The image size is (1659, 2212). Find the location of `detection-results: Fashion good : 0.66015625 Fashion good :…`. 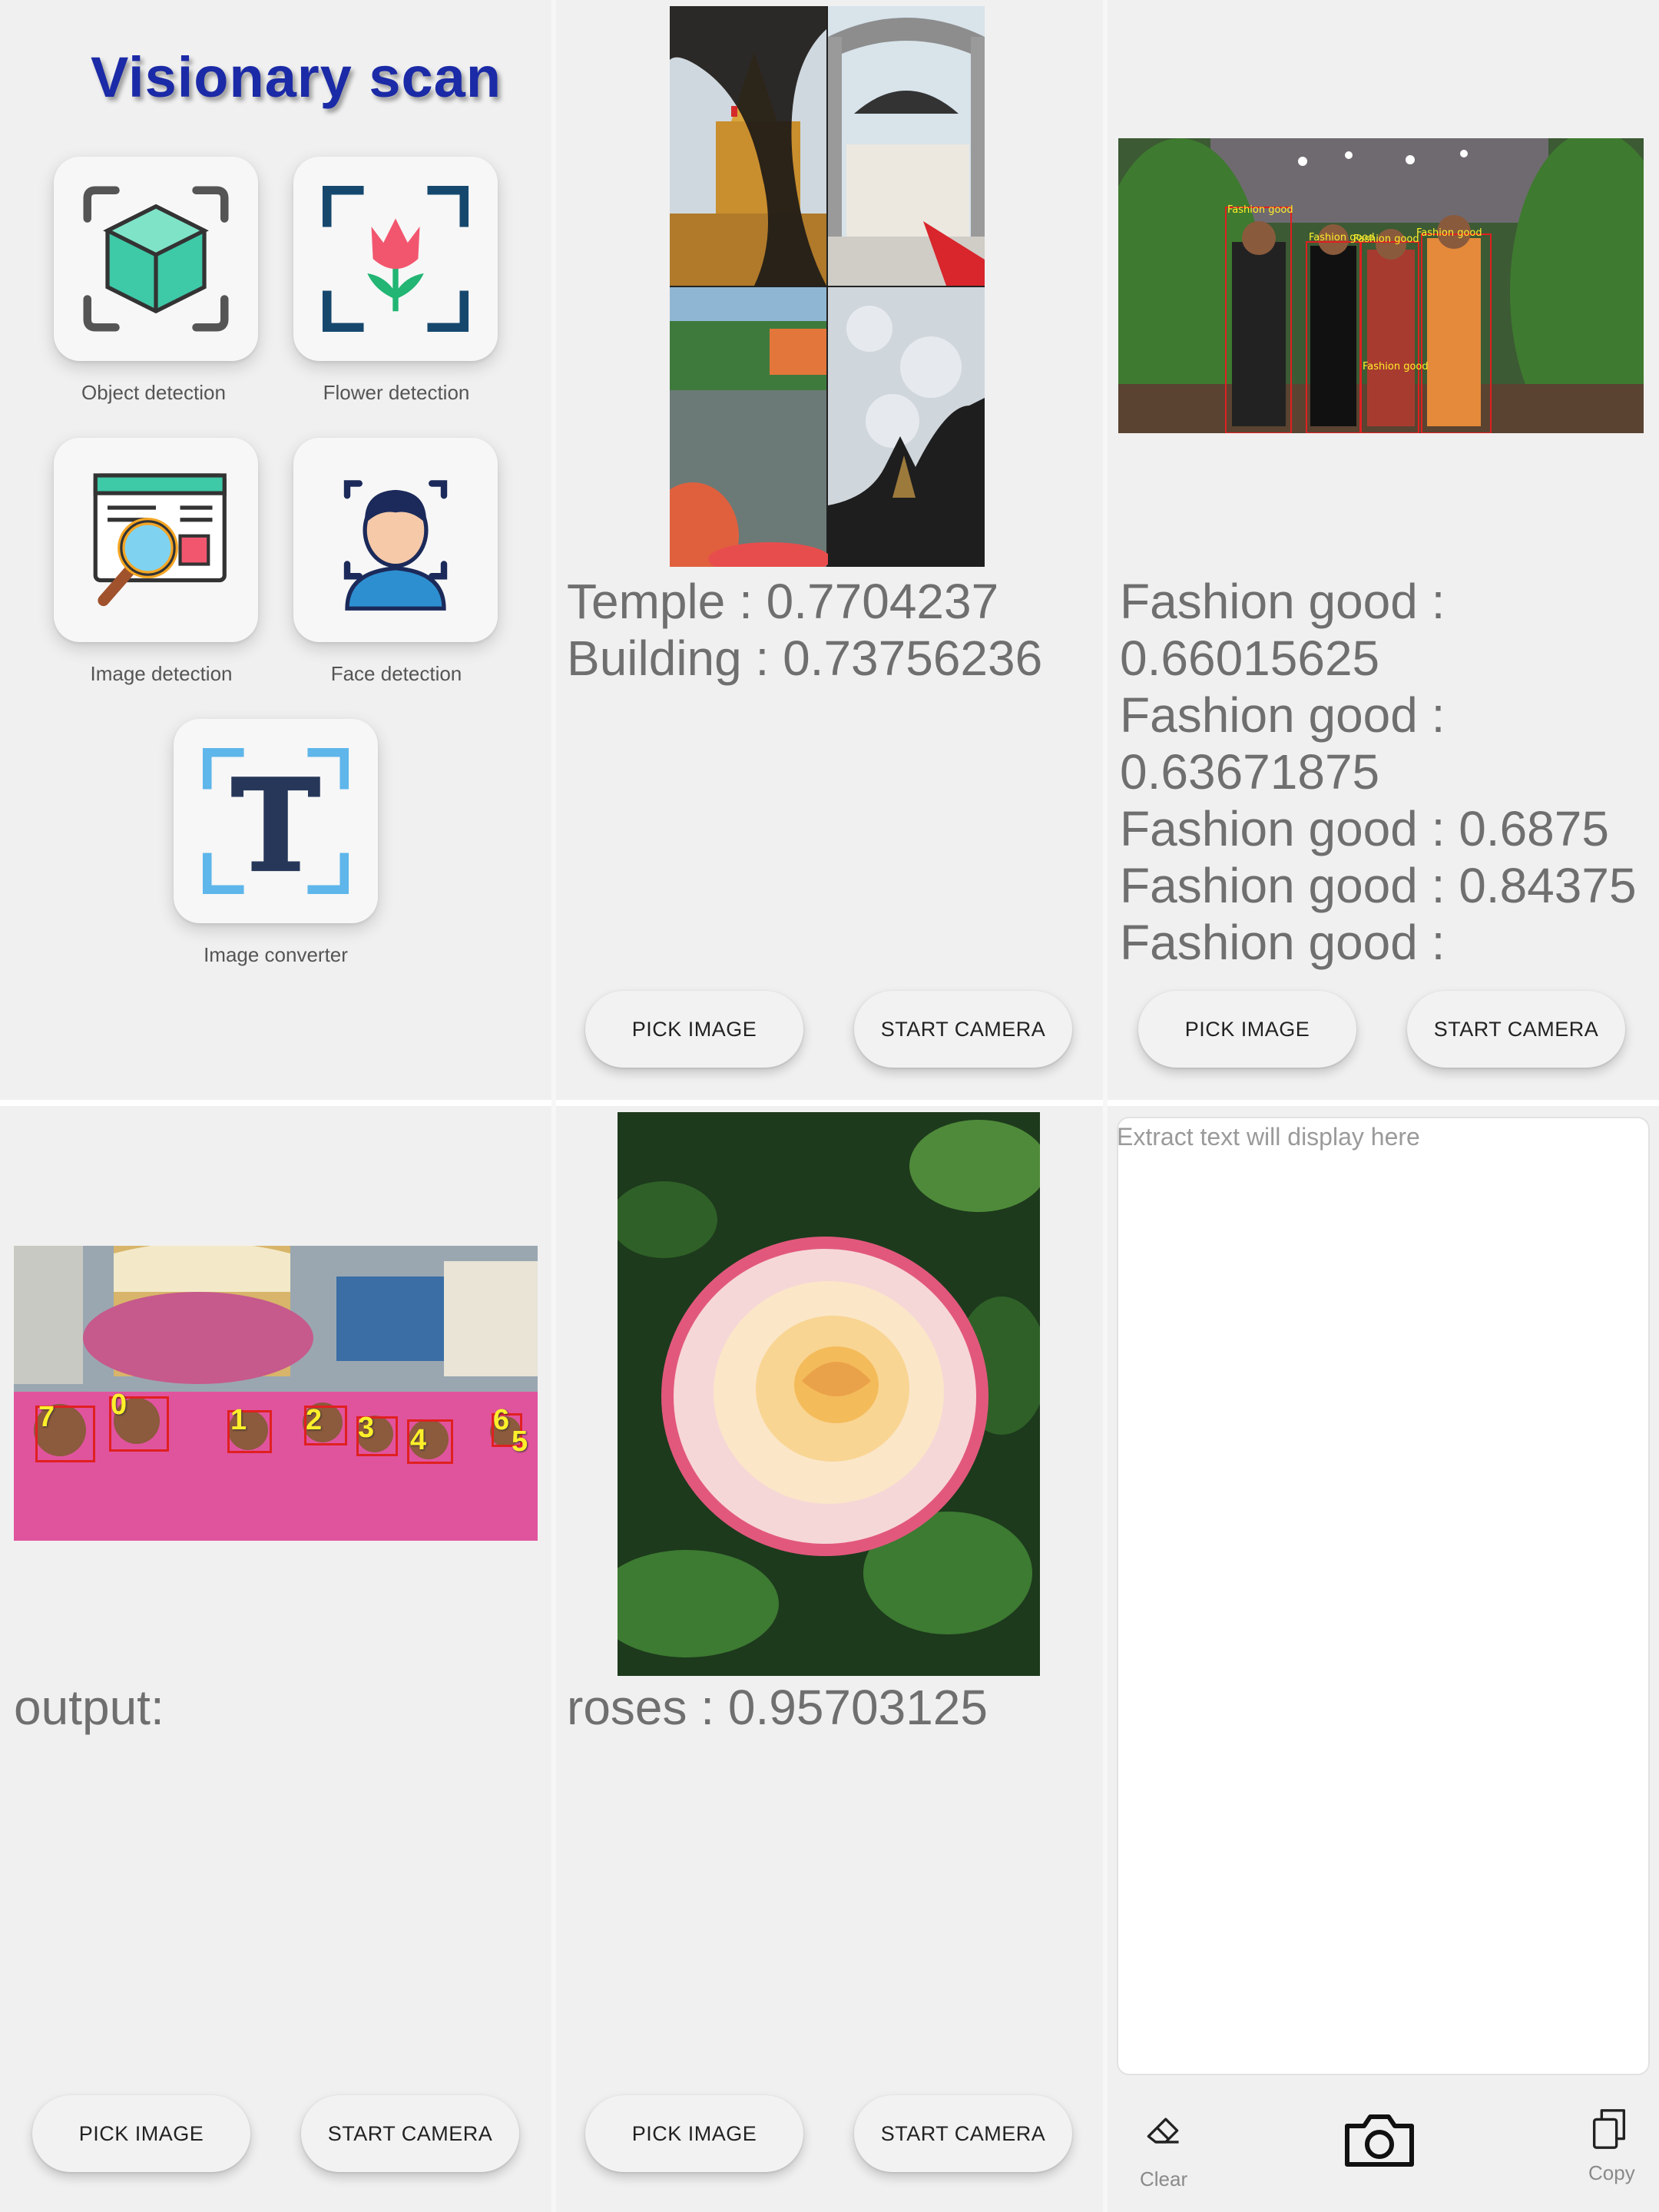

detection-results: Fashion good : 0.66015625 Fashion good :… is located at coordinates (1378, 772).